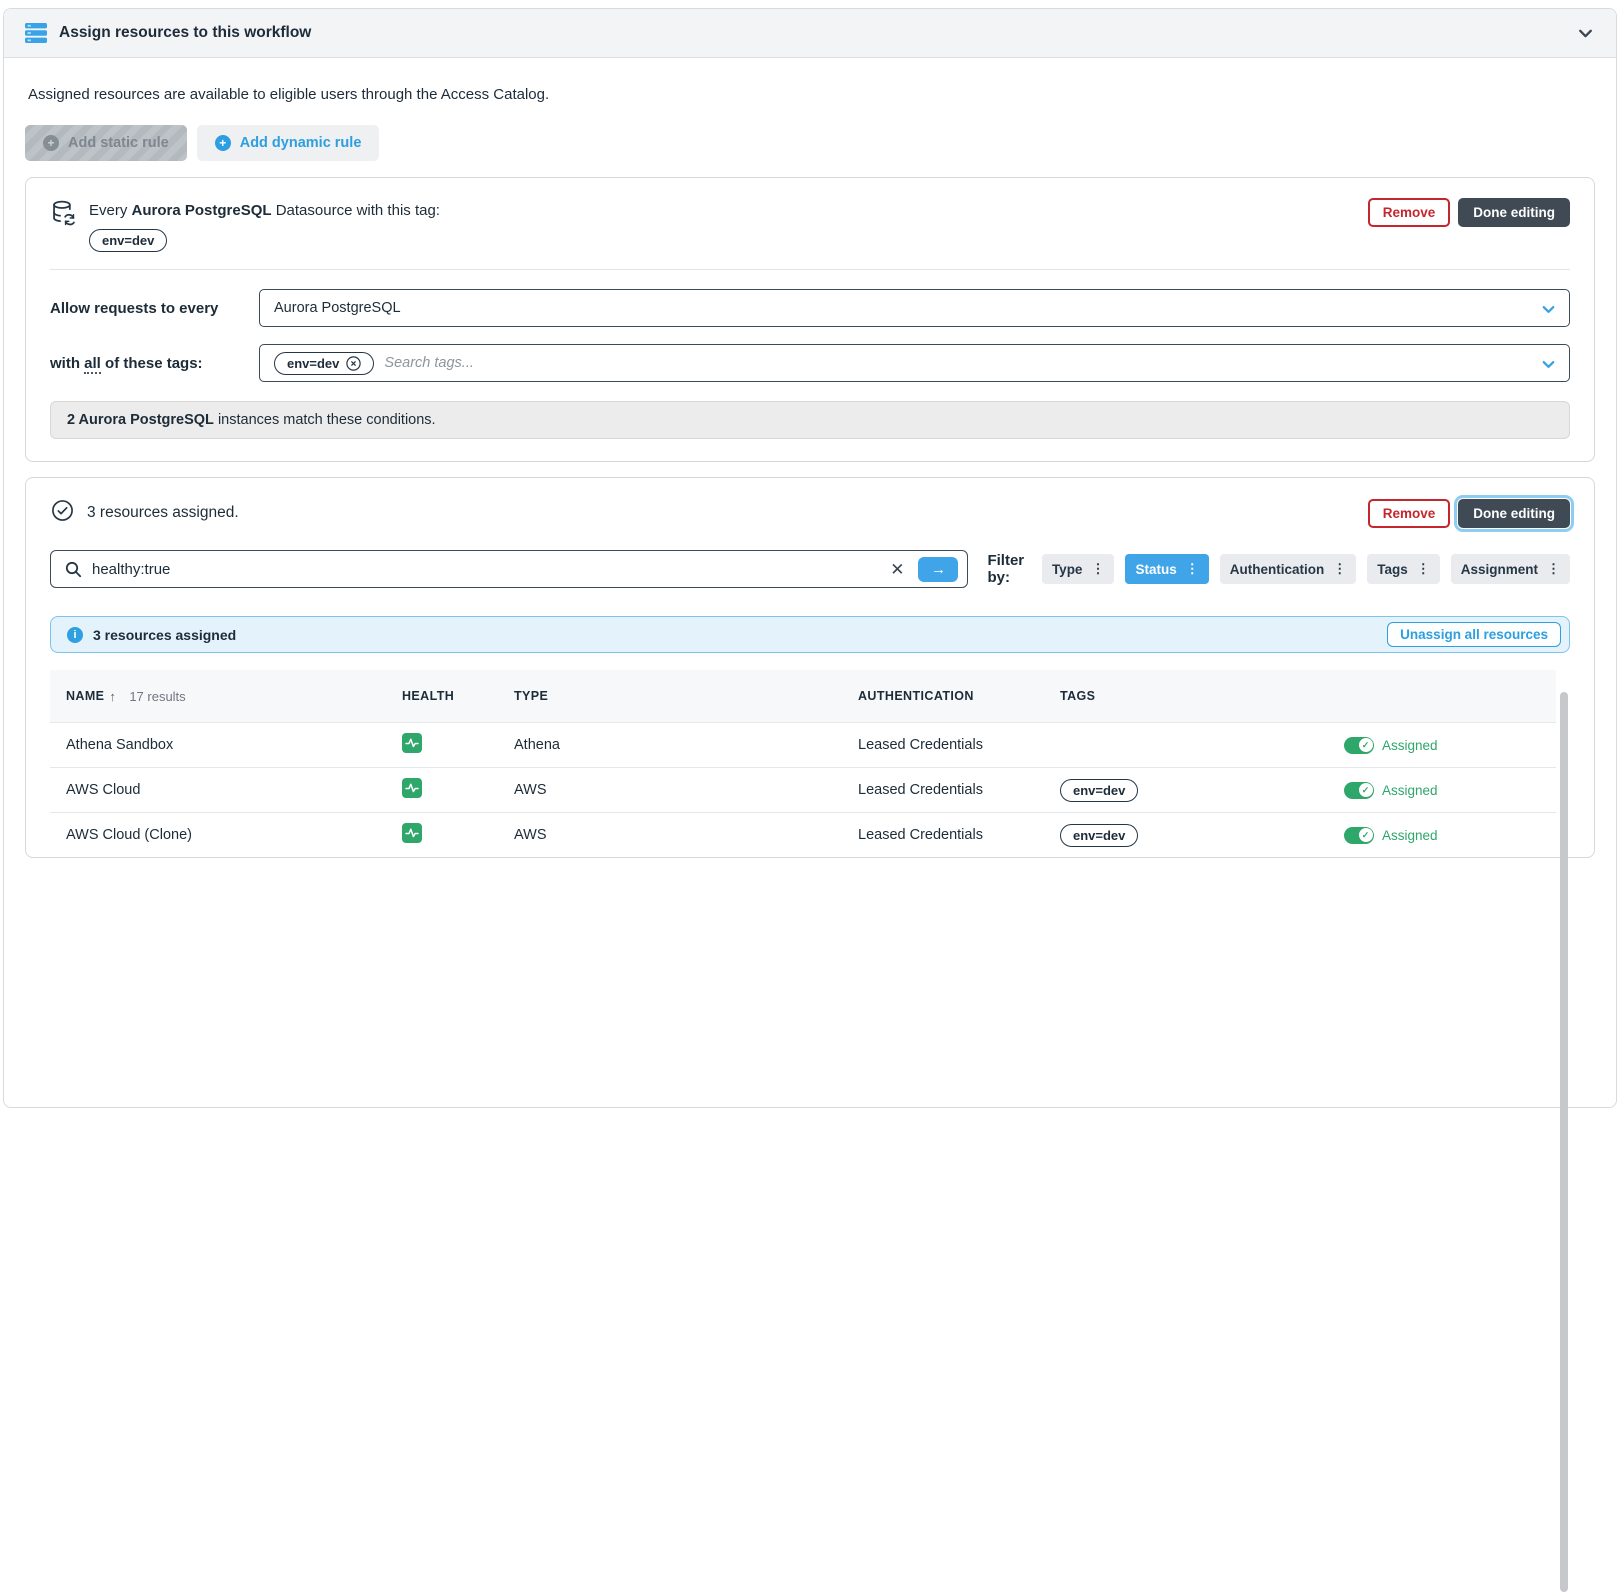 This screenshot has height=1592, width=1622. I want to click on panel-title: Assign resources to this workflow, so click(185, 32).